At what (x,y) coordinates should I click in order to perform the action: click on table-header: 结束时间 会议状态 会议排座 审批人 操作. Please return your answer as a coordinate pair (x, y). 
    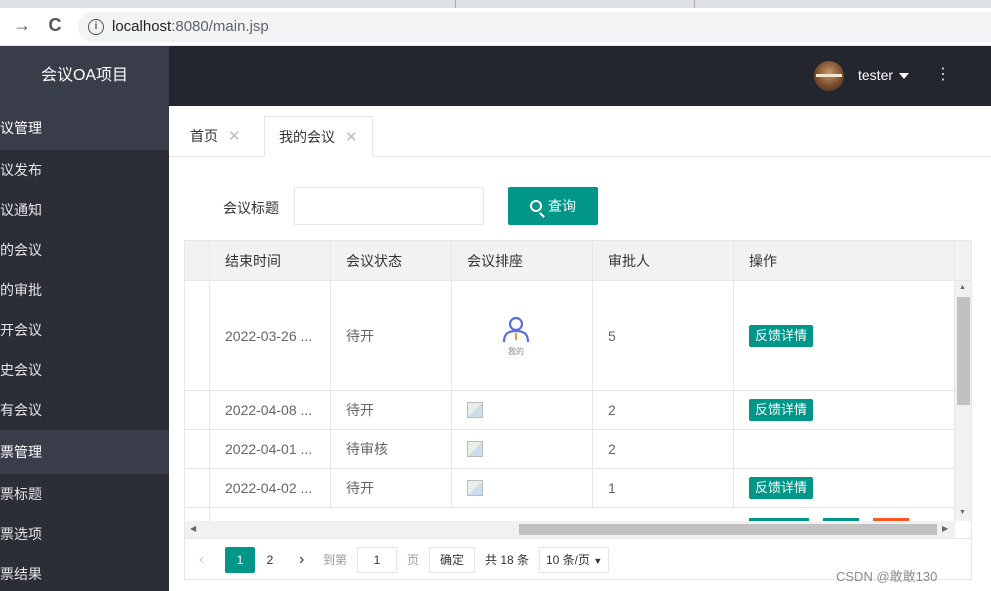
    Looking at the image, I should click on (578, 261).